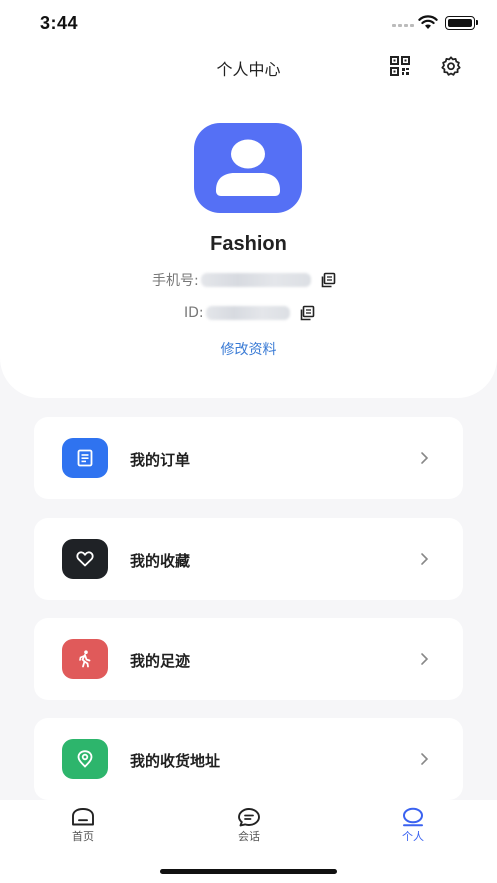  I want to click on home-indicator, so click(248, 871).